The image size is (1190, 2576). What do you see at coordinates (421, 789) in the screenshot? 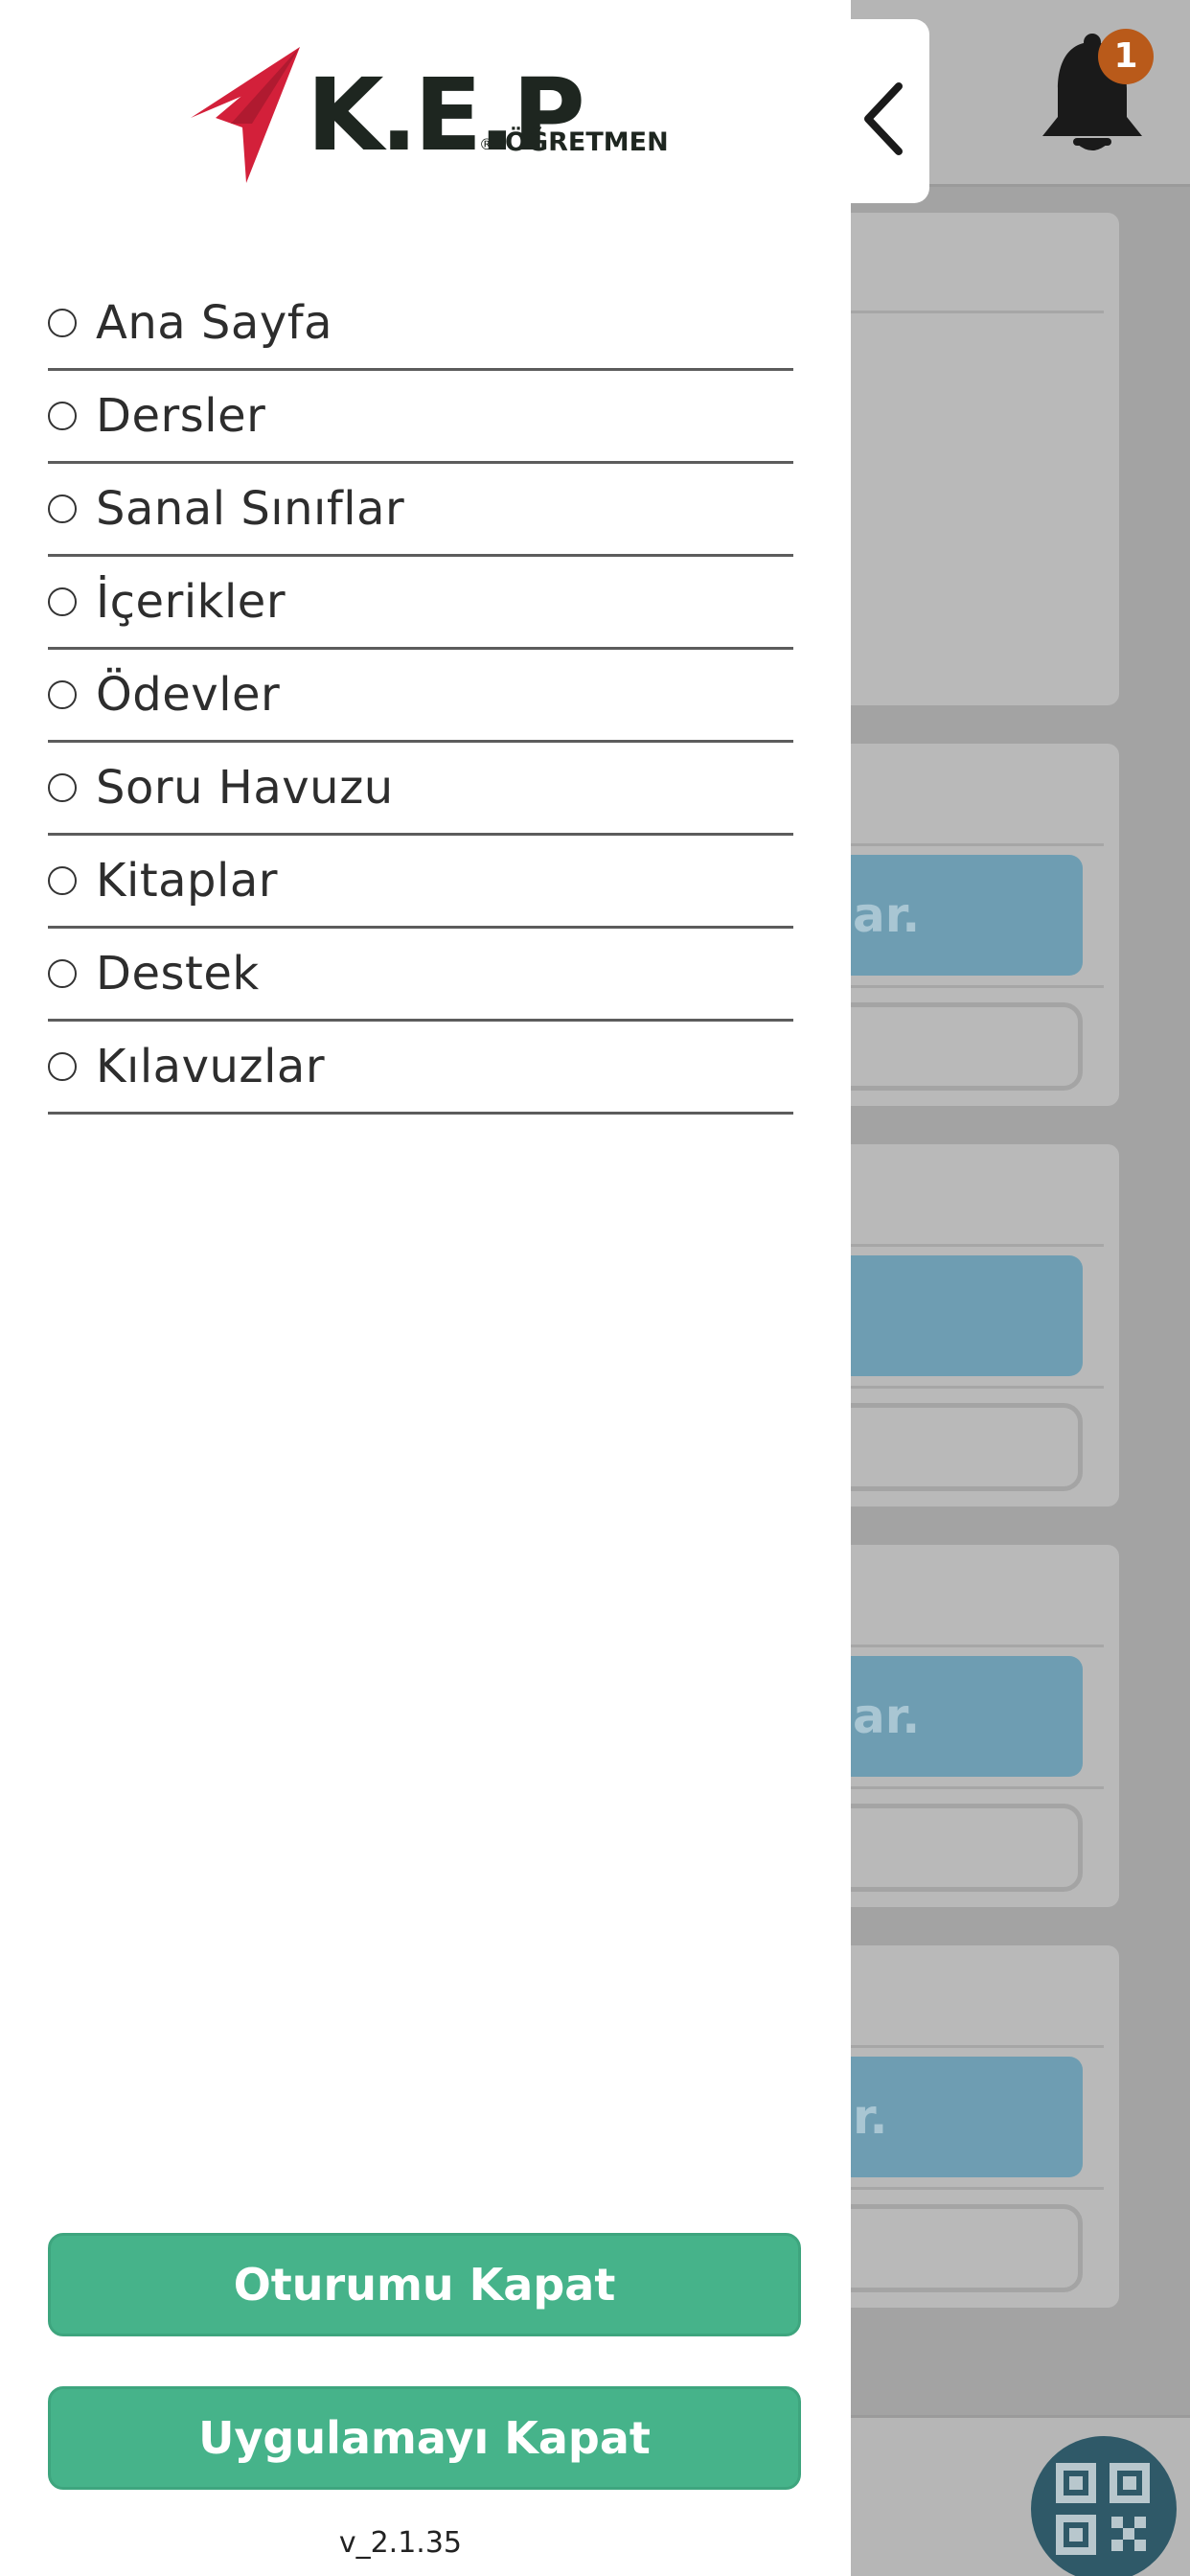
I see `menu-item-soru-havuzu: Soru Havuzu` at bounding box center [421, 789].